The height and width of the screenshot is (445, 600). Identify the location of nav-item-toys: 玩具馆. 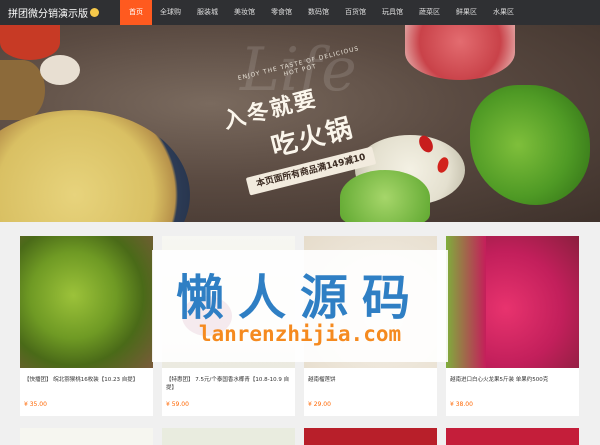
(392, 12).